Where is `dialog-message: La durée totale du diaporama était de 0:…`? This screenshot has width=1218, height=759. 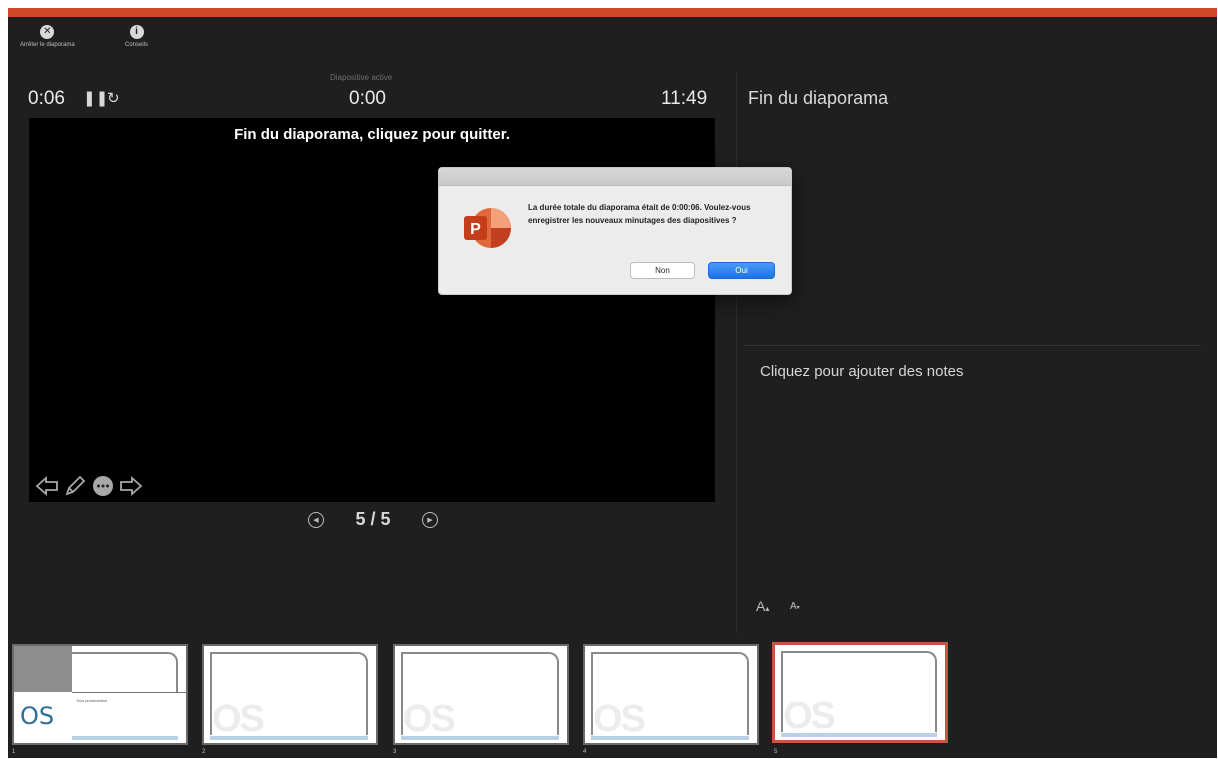 dialog-message: La durée totale du diaporama était de 0:… is located at coordinates (639, 214).